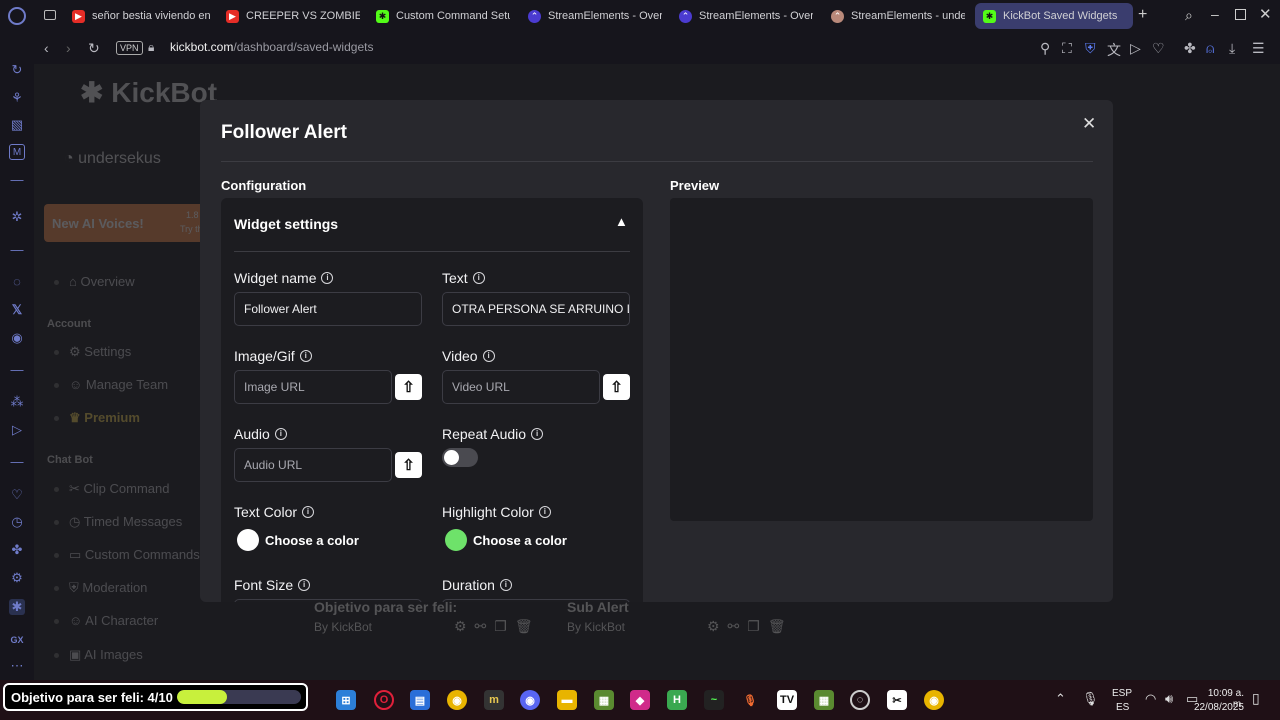 This screenshot has height=720, width=1280. I want to click on close-modal-icon: ✕, so click(1089, 124).